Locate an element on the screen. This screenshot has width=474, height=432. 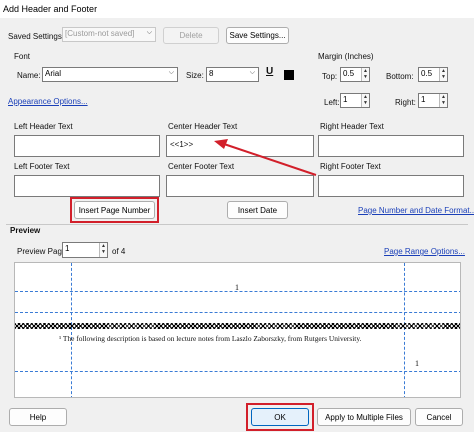
left-margin-guide is located at coordinates (71, 330).